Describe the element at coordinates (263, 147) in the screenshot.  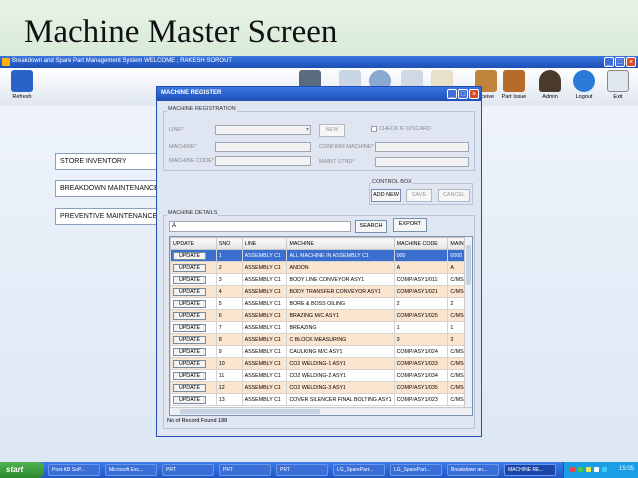
I see `machine-field` at that location.